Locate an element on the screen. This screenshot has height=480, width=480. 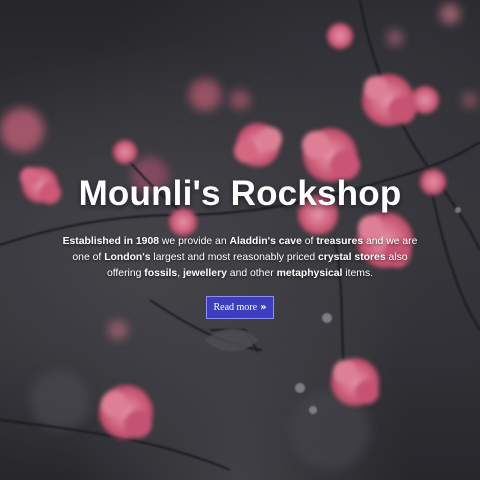
desc-text: of is located at coordinates (309, 241).